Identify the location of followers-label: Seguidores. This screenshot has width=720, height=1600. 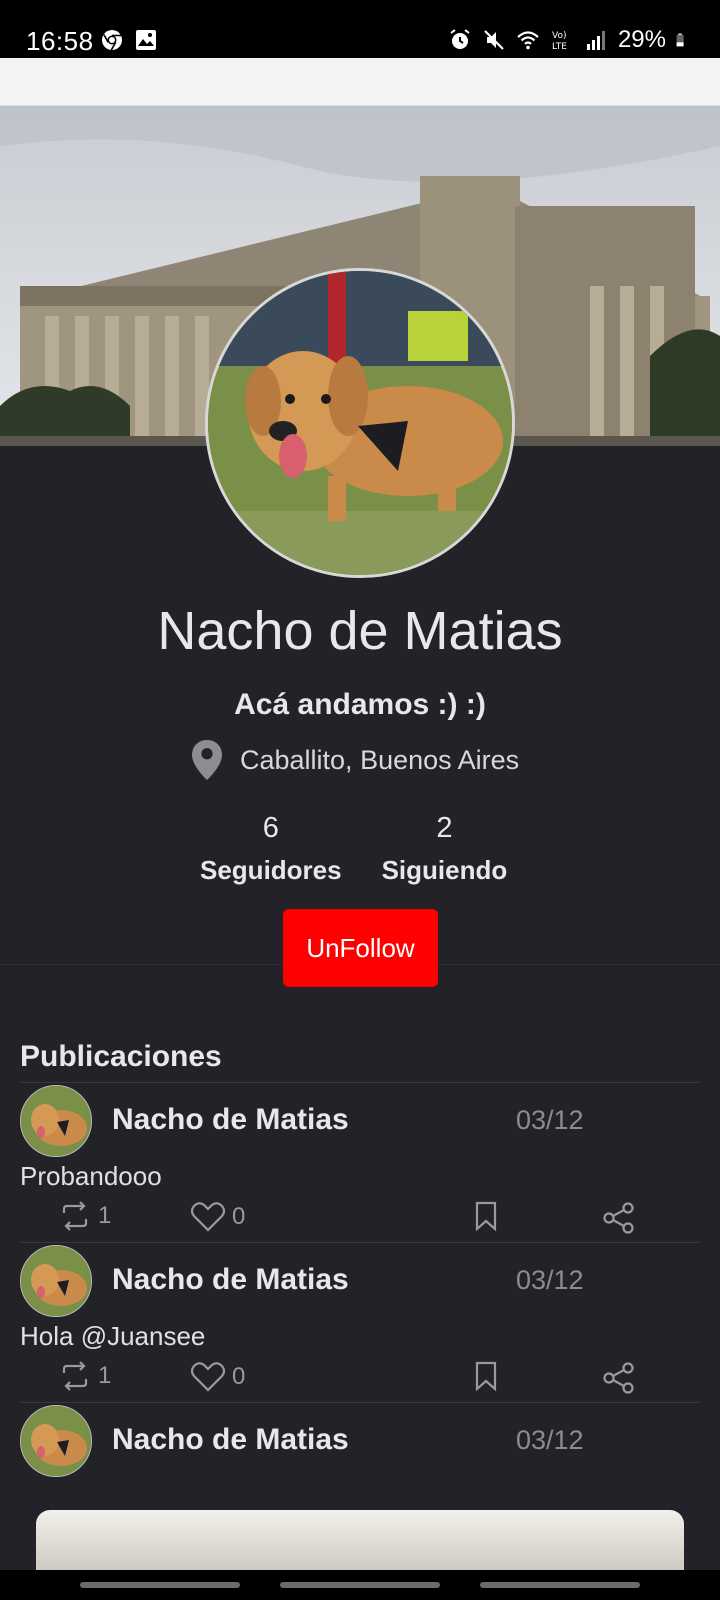
(271, 870).